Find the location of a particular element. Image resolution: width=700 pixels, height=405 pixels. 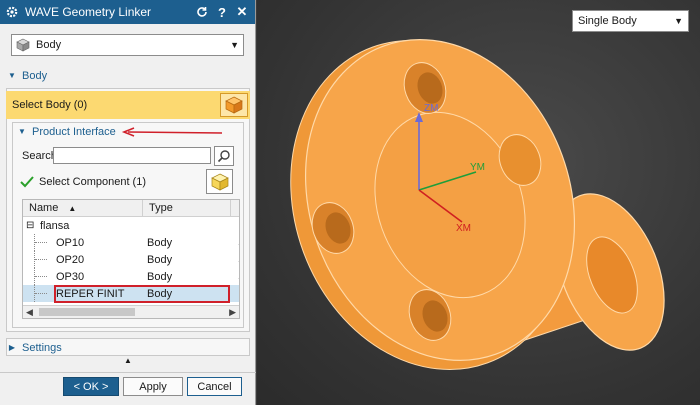

select-body-button is located at coordinates (234, 105).